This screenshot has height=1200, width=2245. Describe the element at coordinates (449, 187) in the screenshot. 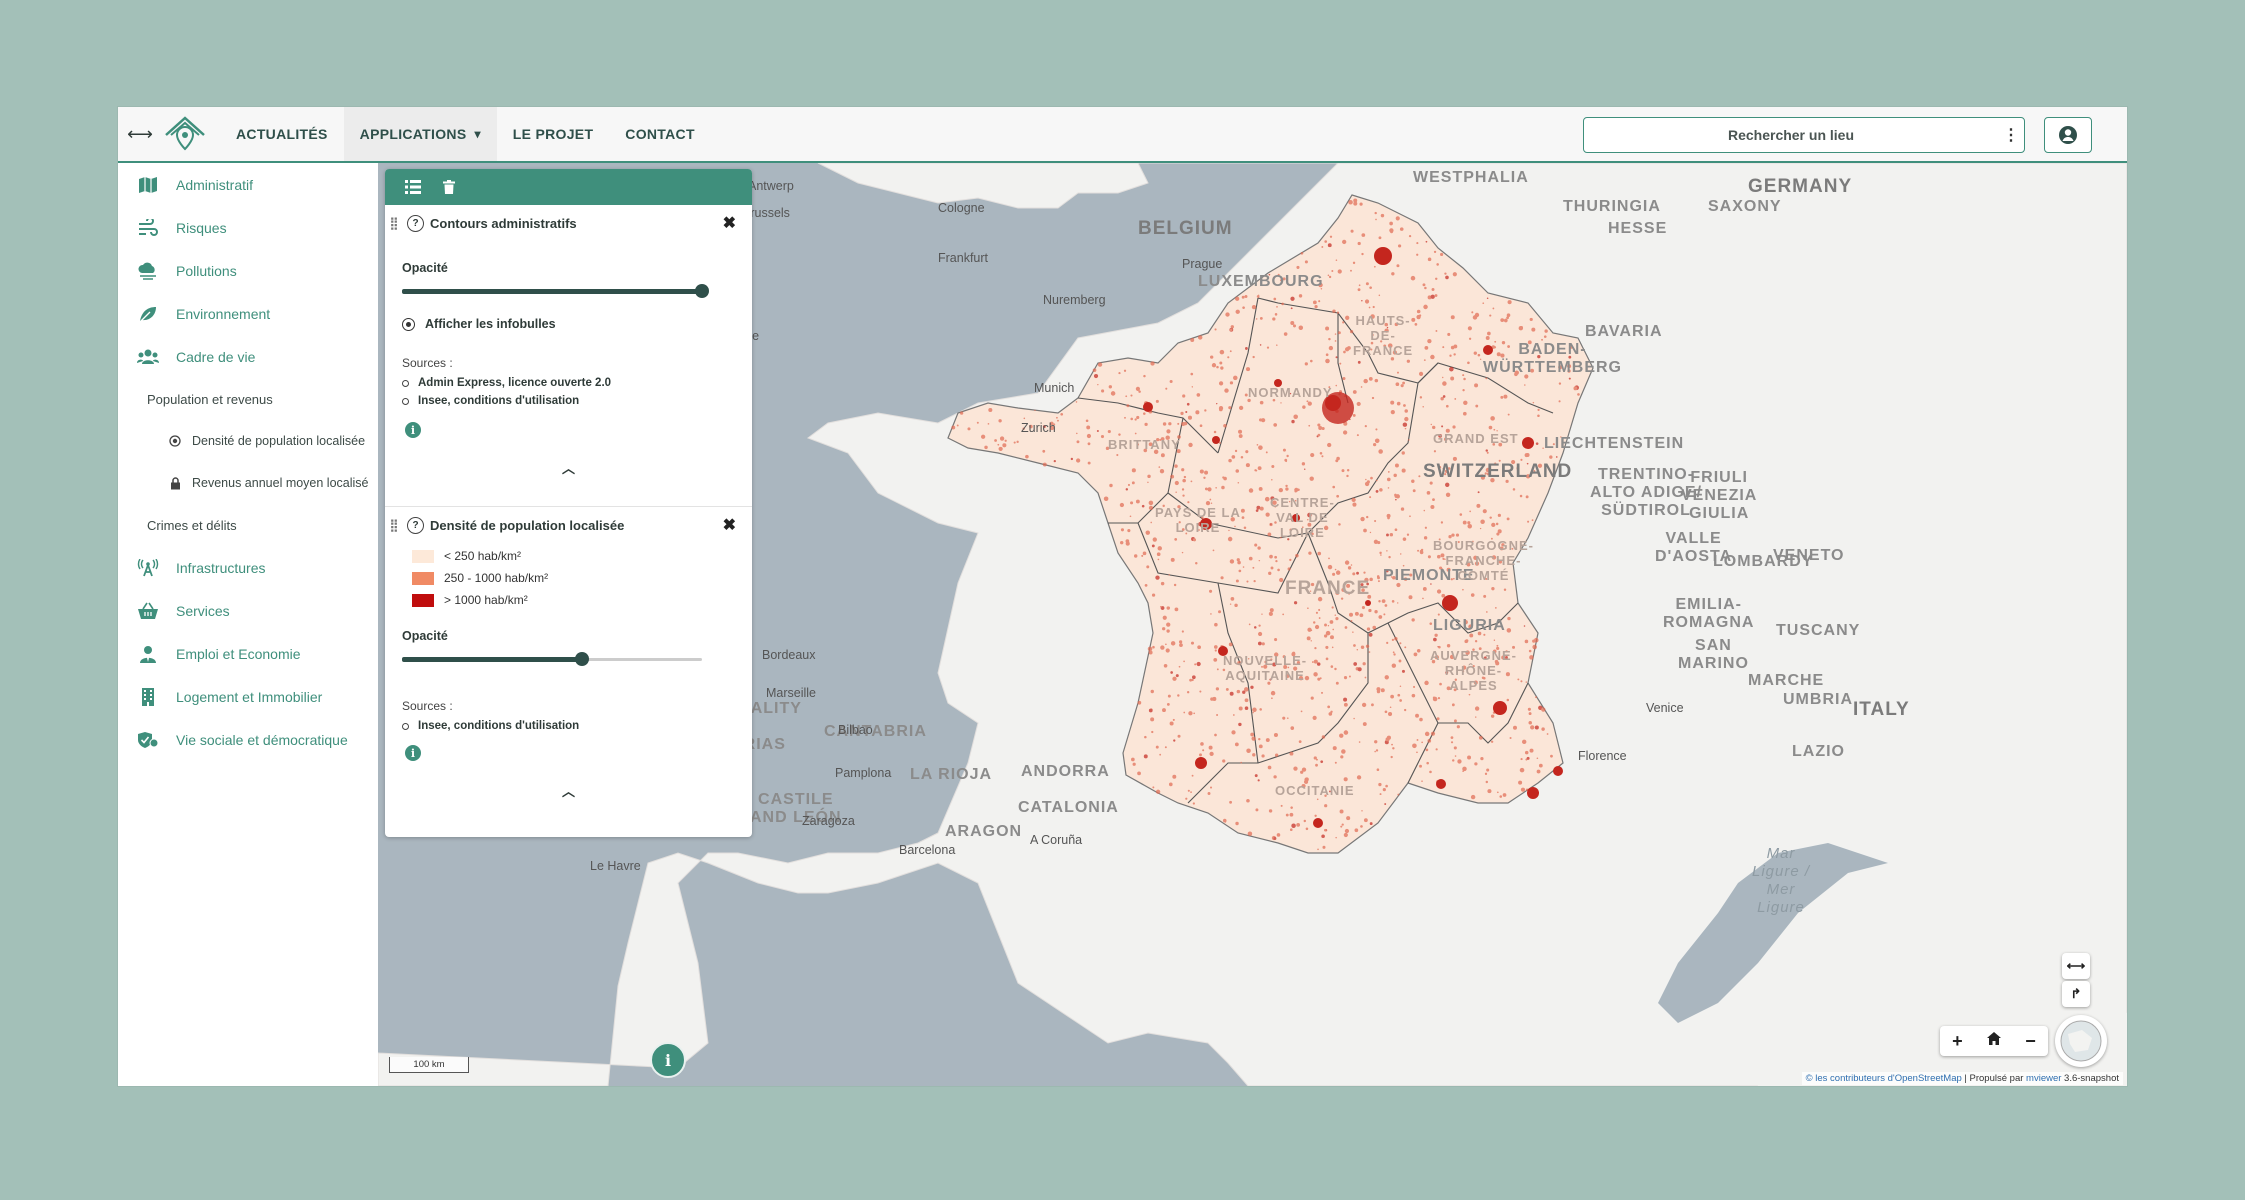

I see `trash-icon` at that location.